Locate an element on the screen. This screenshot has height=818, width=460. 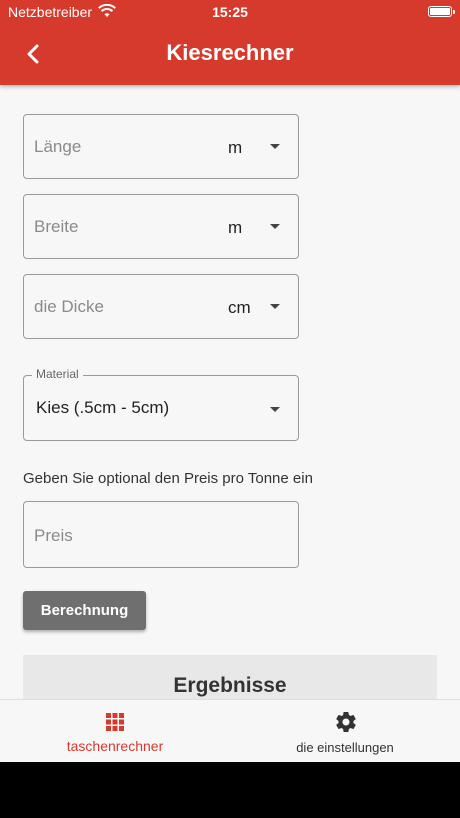
calculate-button: Berechnung is located at coordinates (84, 610).